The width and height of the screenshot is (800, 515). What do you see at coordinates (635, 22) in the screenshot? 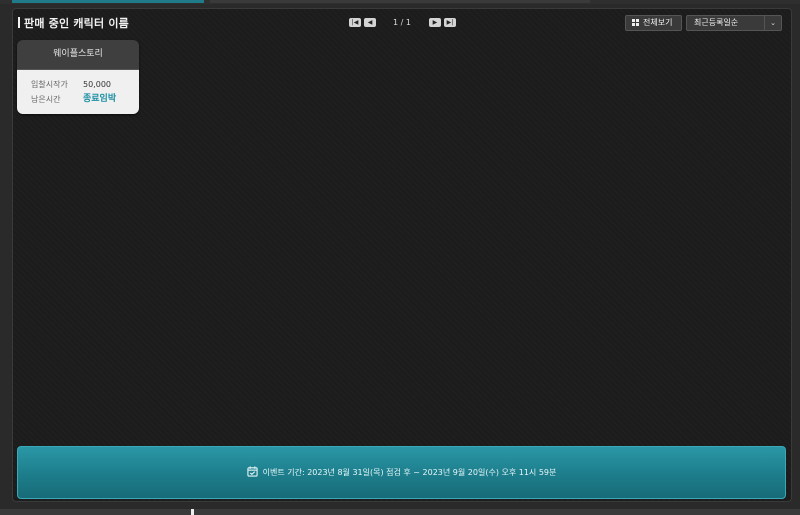
I see `grid-icon` at bounding box center [635, 22].